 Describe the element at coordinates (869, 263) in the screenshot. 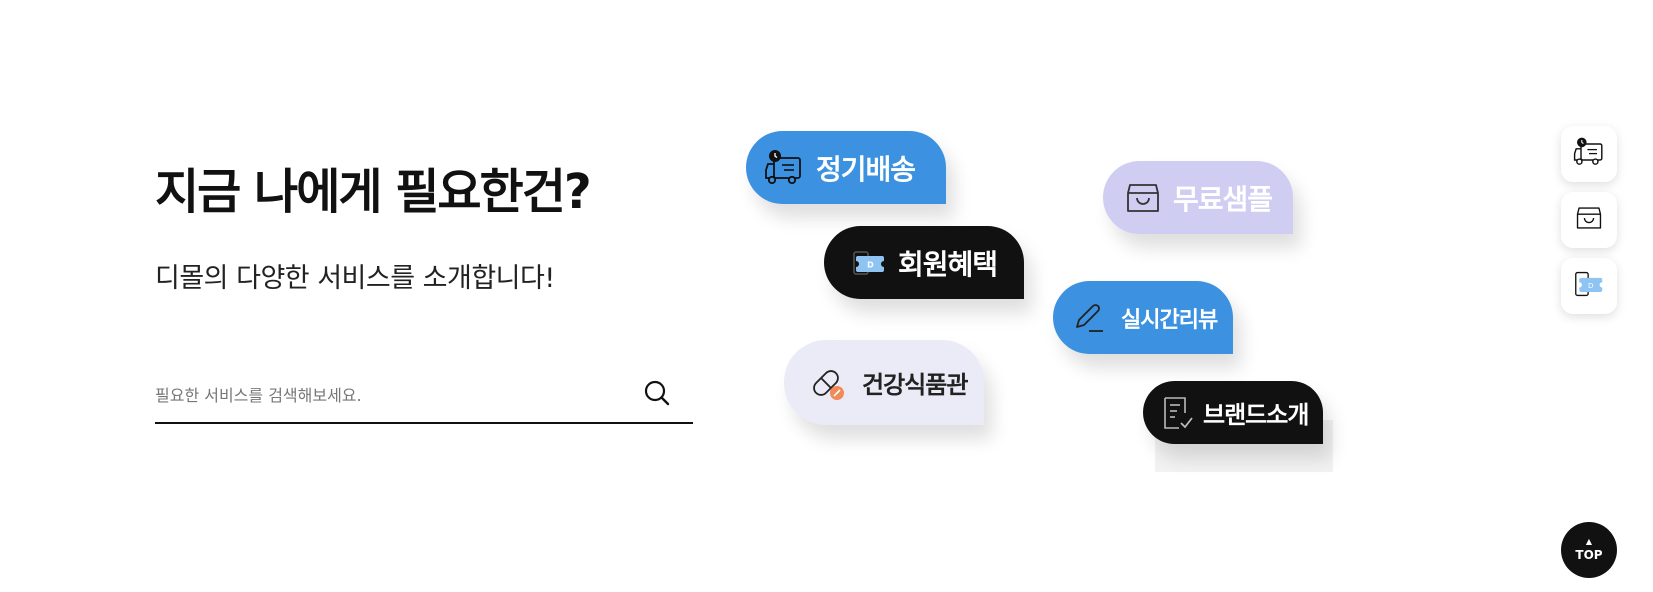

I see `coupon-icon: D` at that location.